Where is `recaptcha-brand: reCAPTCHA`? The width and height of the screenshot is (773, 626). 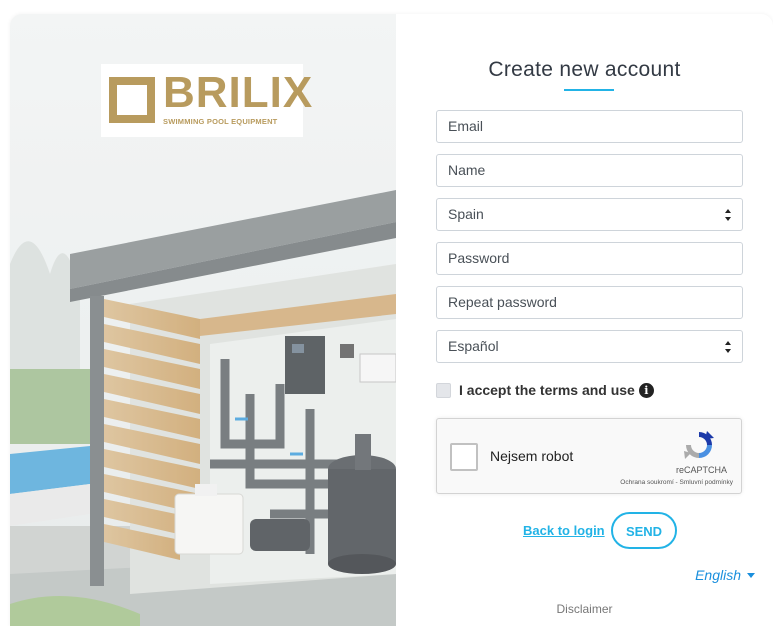
recaptcha-brand: reCAPTCHA is located at coordinates (701, 470).